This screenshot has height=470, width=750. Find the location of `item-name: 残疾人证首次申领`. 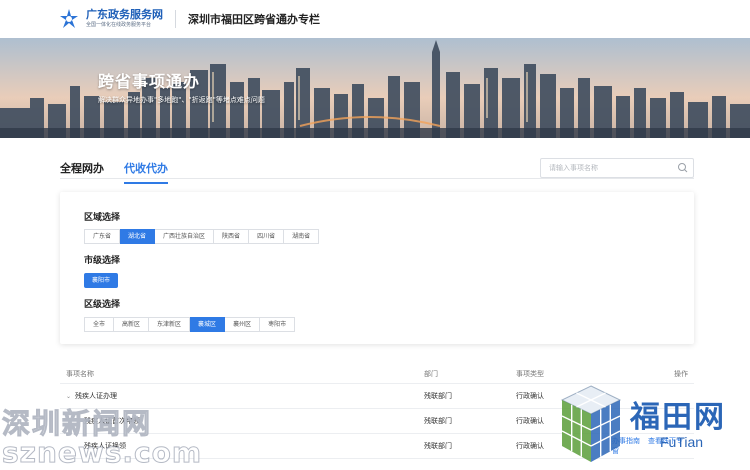

item-name: 残疾人证首次申领 is located at coordinates (112, 421).